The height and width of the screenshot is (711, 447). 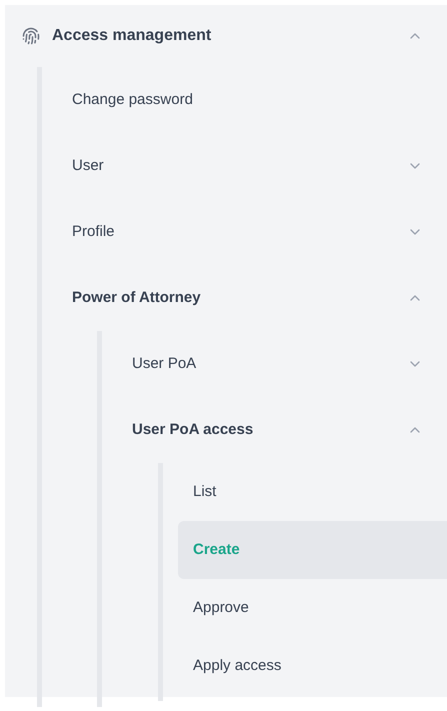 What do you see at coordinates (252, 100) in the screenshot?
I see `menu-item: Change password` at bounding box center [252, 100].